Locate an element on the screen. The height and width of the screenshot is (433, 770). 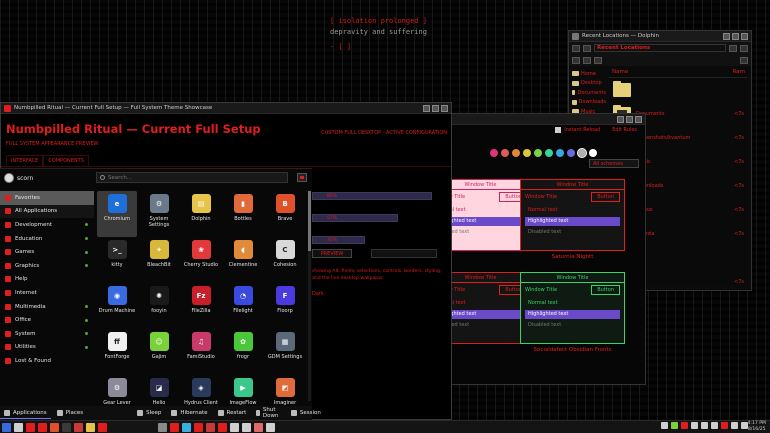
scheme-select: All schemes is located at coordinates (614, 163).